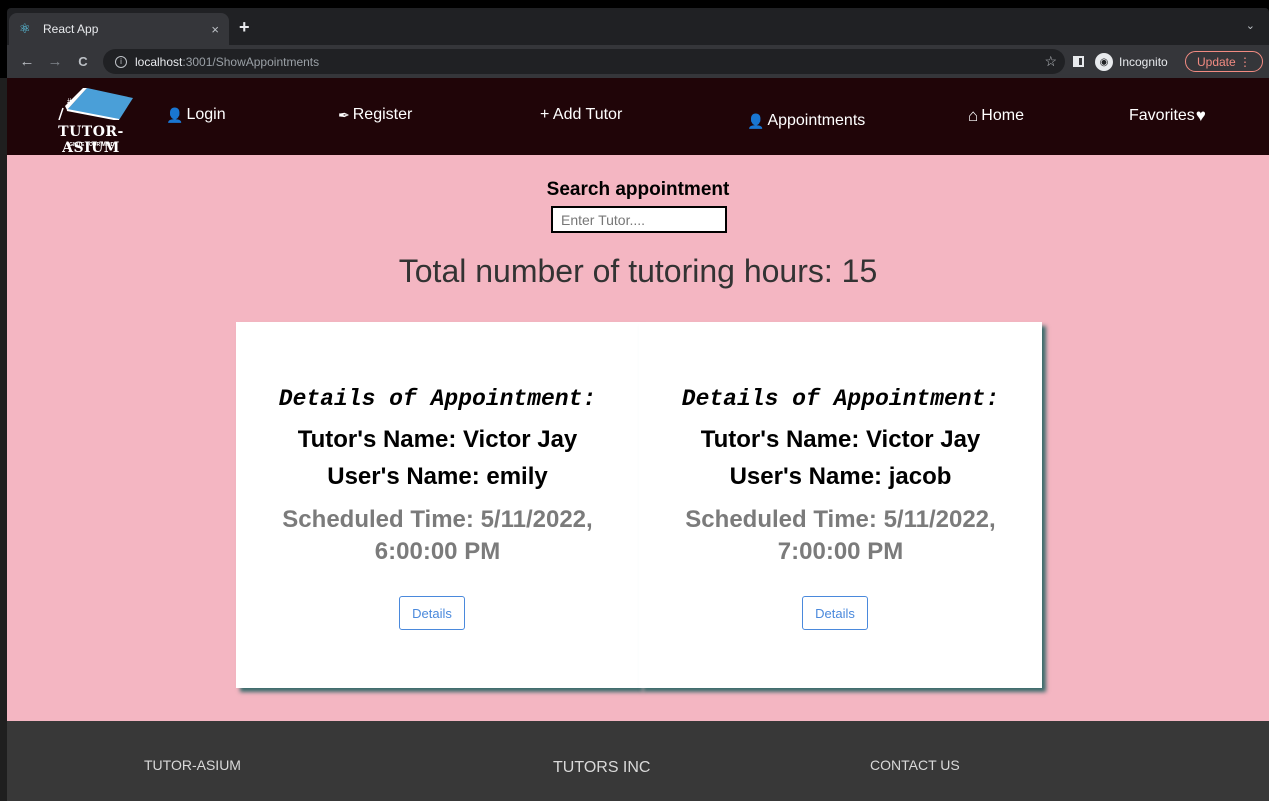 The height and width of the screenshot is (801, 1269). I want to click on browser-tab: ⚛ React App ×, so click(119, 29).